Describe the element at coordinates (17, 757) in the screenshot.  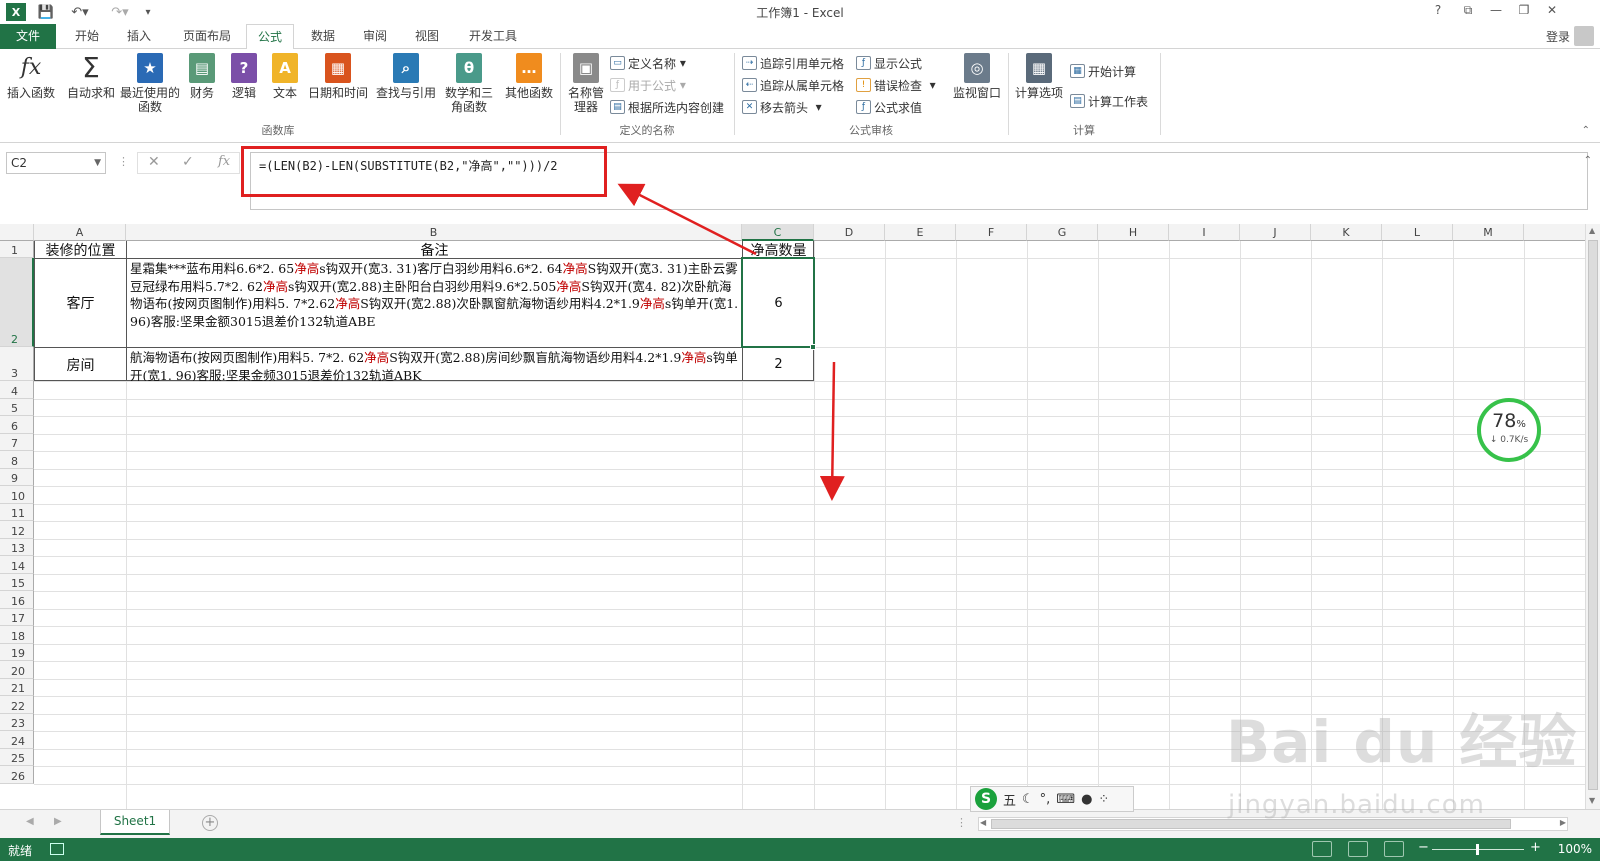
I see `row-header: 25` at that location.